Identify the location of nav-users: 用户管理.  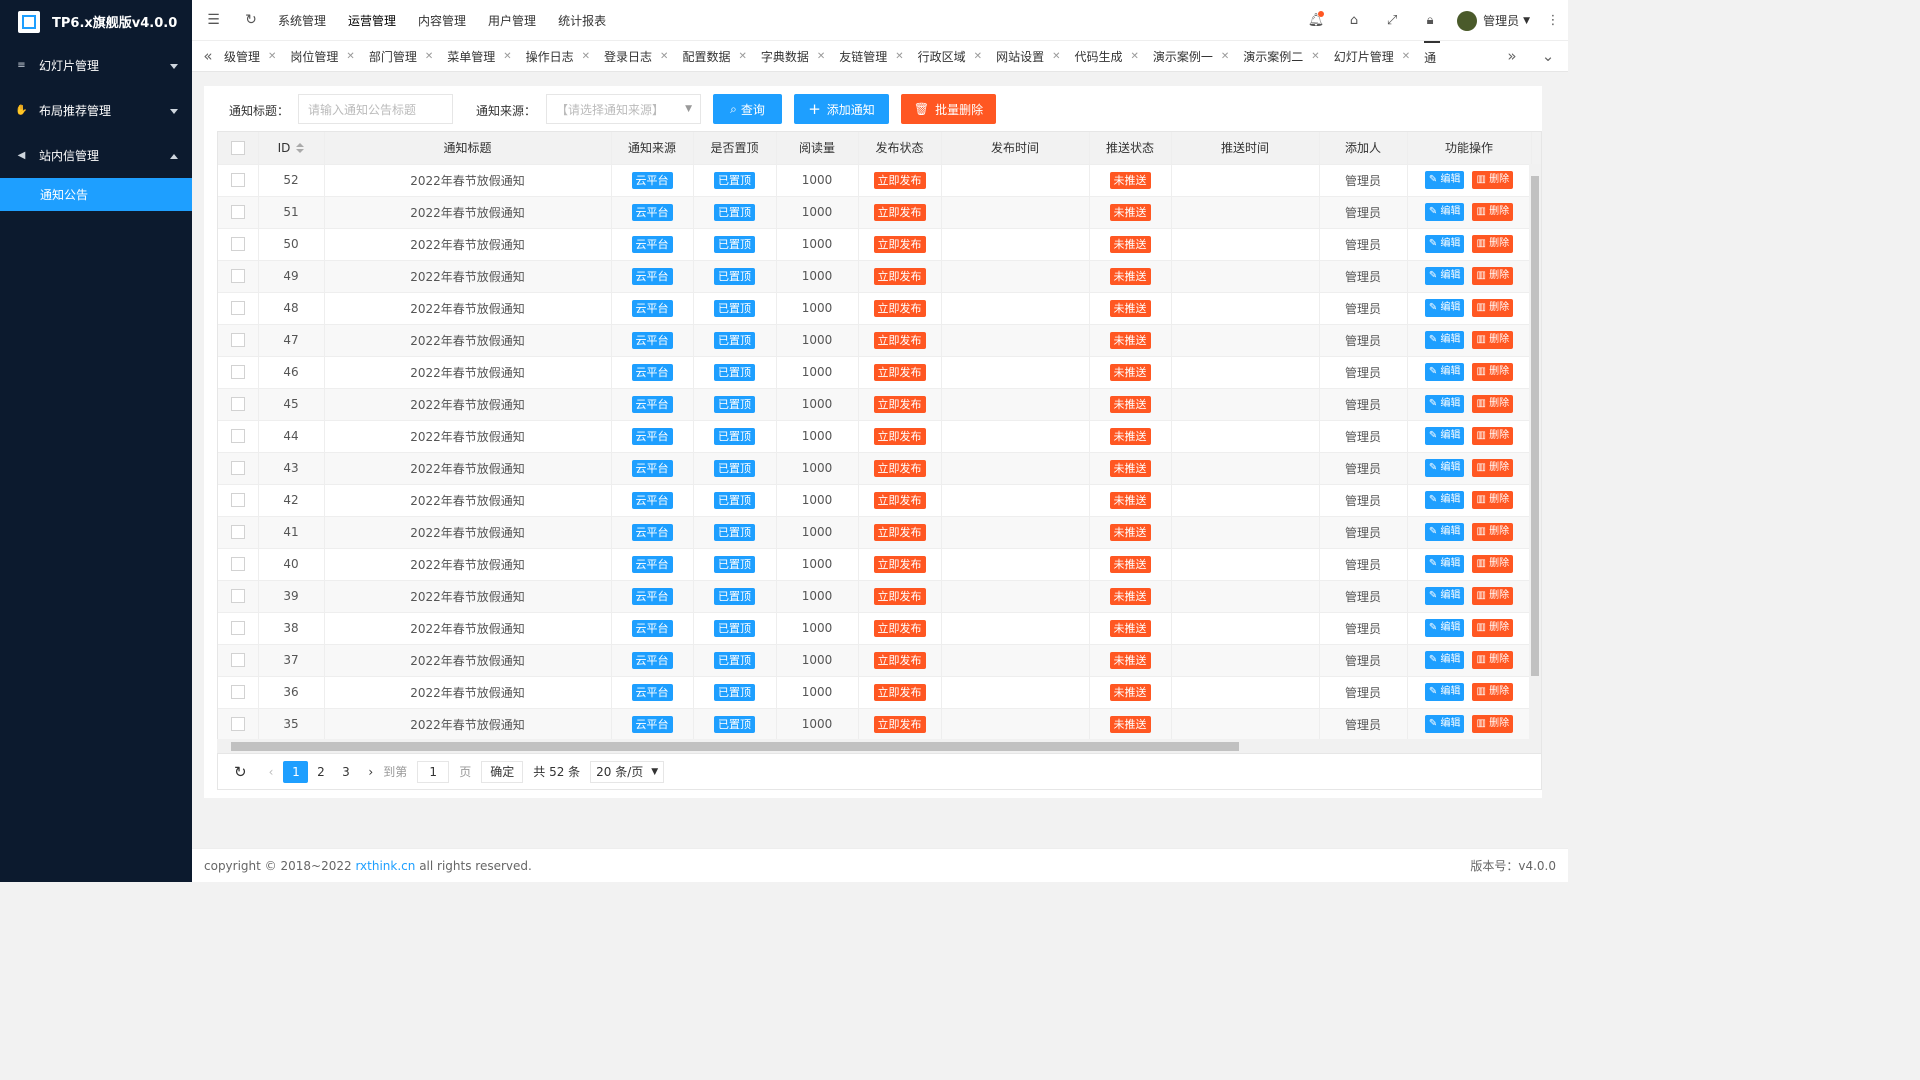
(512, 20).